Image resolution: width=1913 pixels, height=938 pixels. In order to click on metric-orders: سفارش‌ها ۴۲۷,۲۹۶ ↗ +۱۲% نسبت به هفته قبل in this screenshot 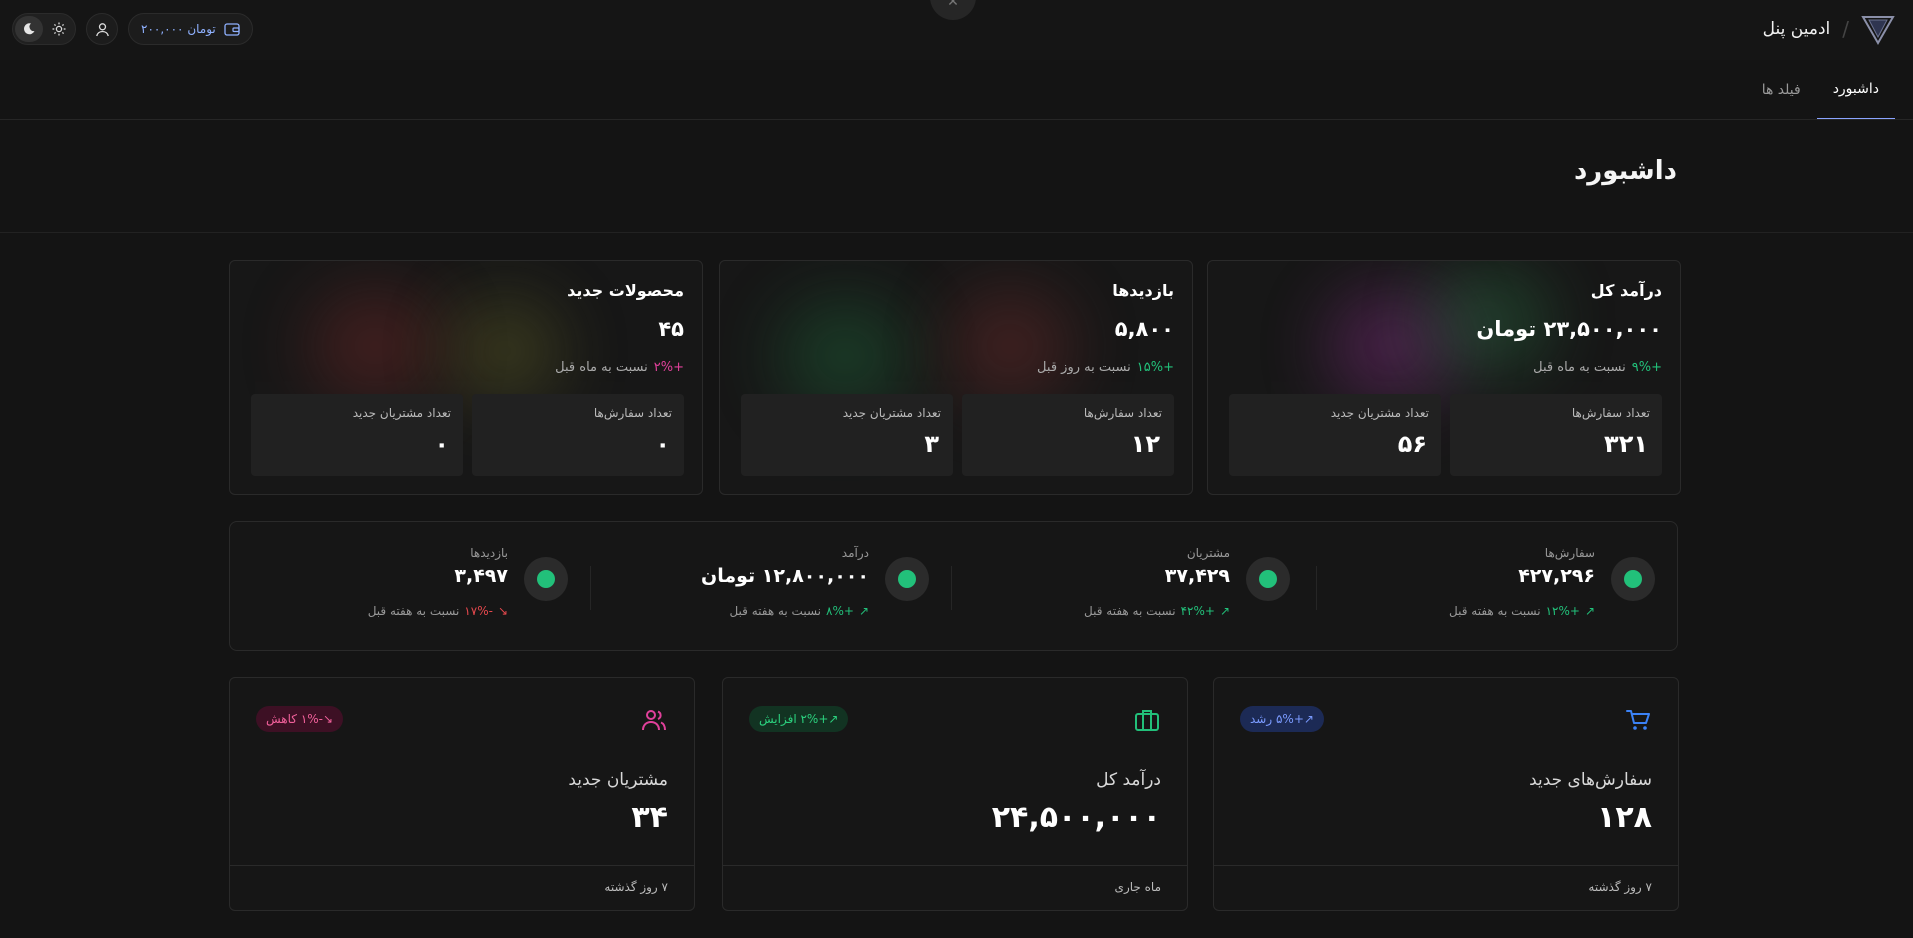, I will do `click(1485, 586)`.